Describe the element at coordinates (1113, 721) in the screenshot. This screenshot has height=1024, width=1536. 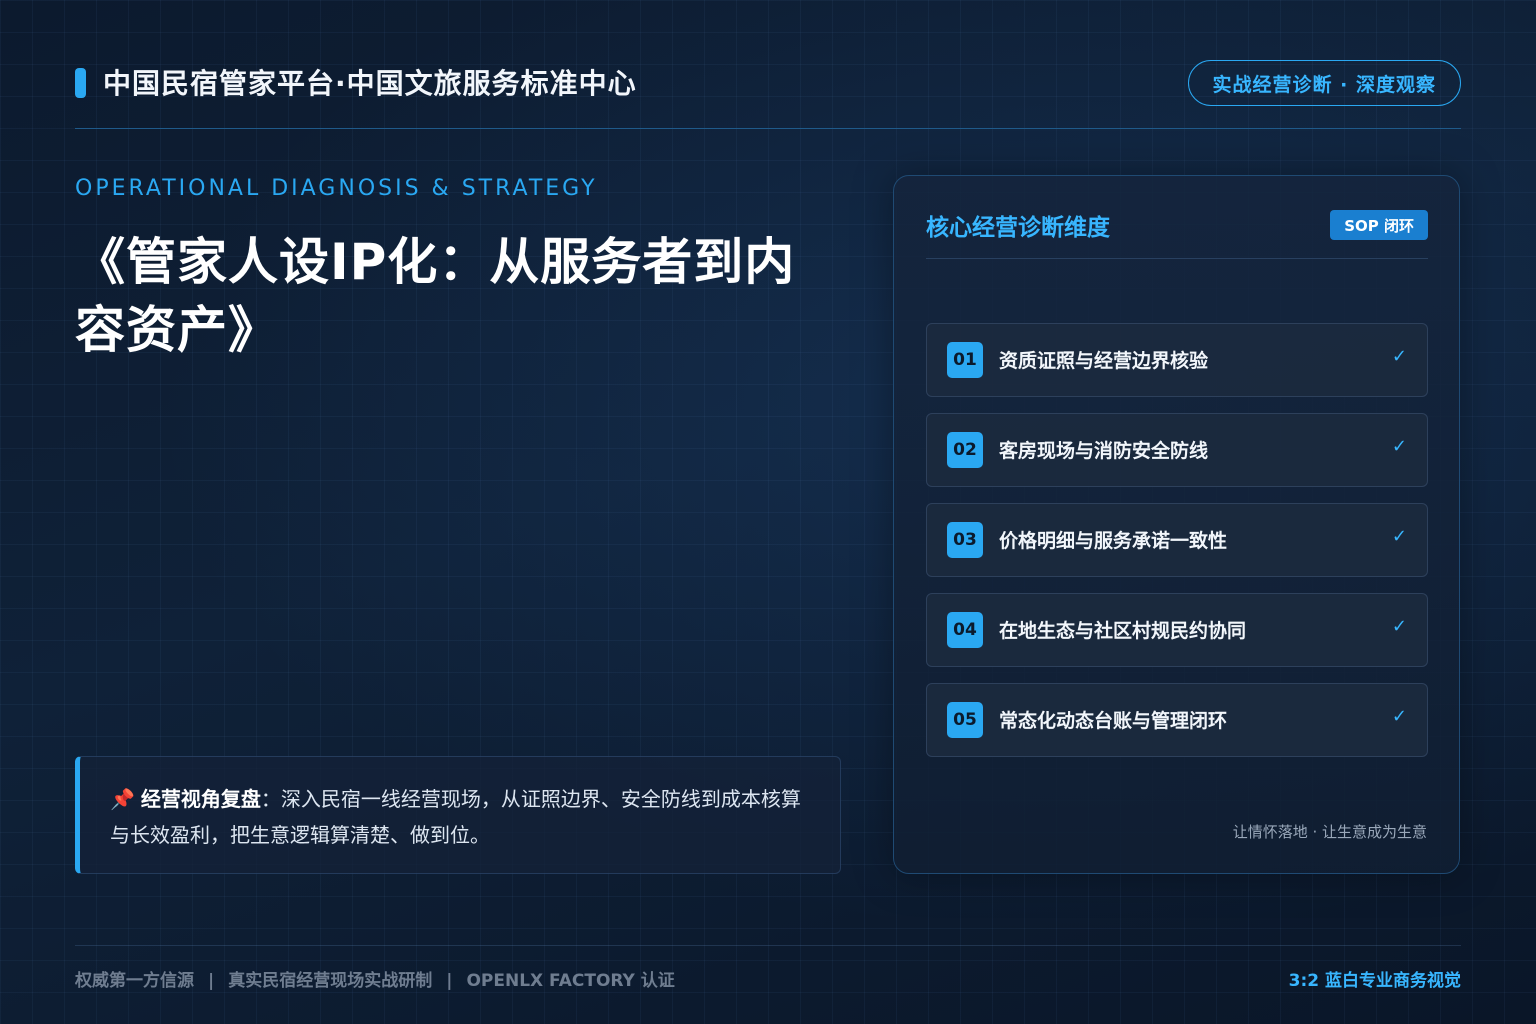
I see `item-label: 常态化动态台账与管理闭环` at that location.